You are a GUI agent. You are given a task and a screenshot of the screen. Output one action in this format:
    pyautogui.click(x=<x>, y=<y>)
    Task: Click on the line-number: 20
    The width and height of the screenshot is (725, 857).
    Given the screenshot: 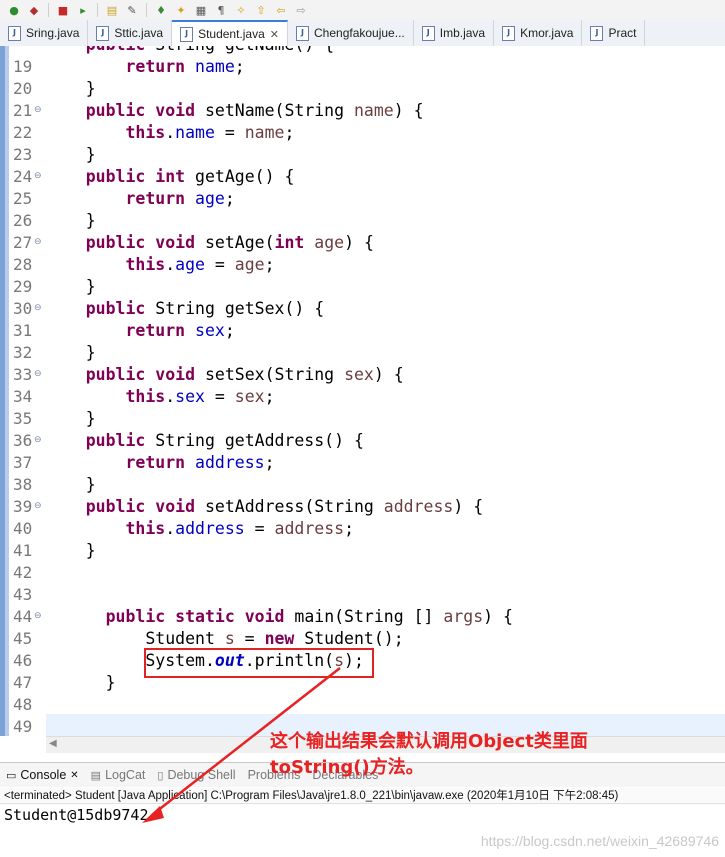 What is the action you would take?
    pyautogui.click(x=23, y=88)
    